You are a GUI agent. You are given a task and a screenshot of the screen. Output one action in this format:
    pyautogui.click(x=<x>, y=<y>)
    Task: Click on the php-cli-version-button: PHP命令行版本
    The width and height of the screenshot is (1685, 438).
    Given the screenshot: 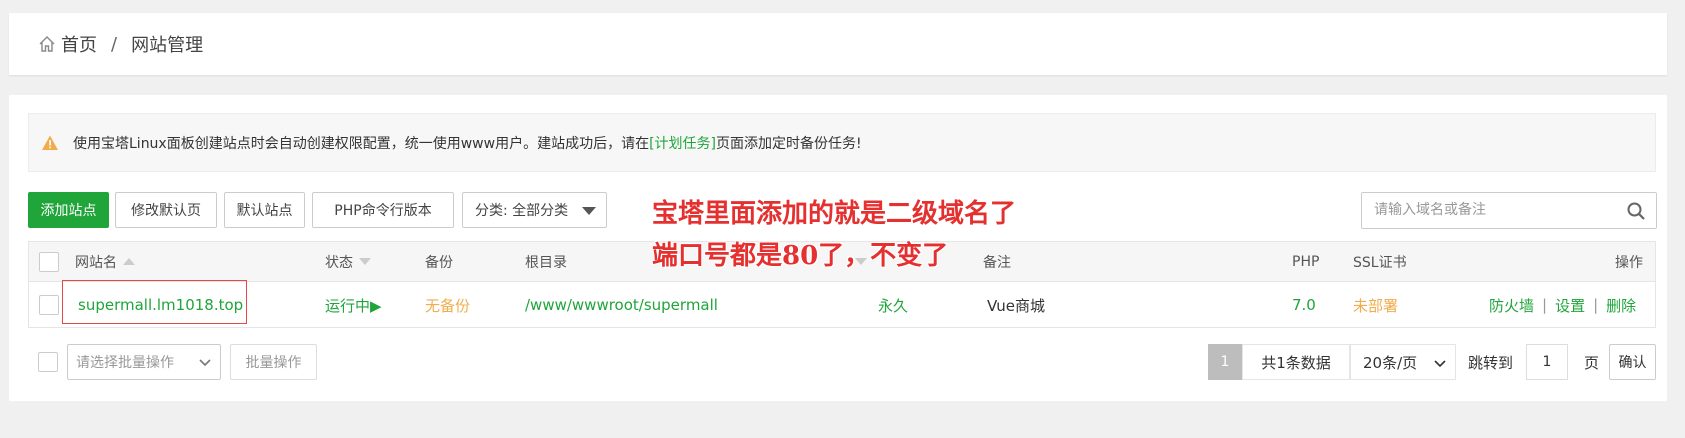 What is the action you would take?
    pyautogui.click(x=383, y=210)
    